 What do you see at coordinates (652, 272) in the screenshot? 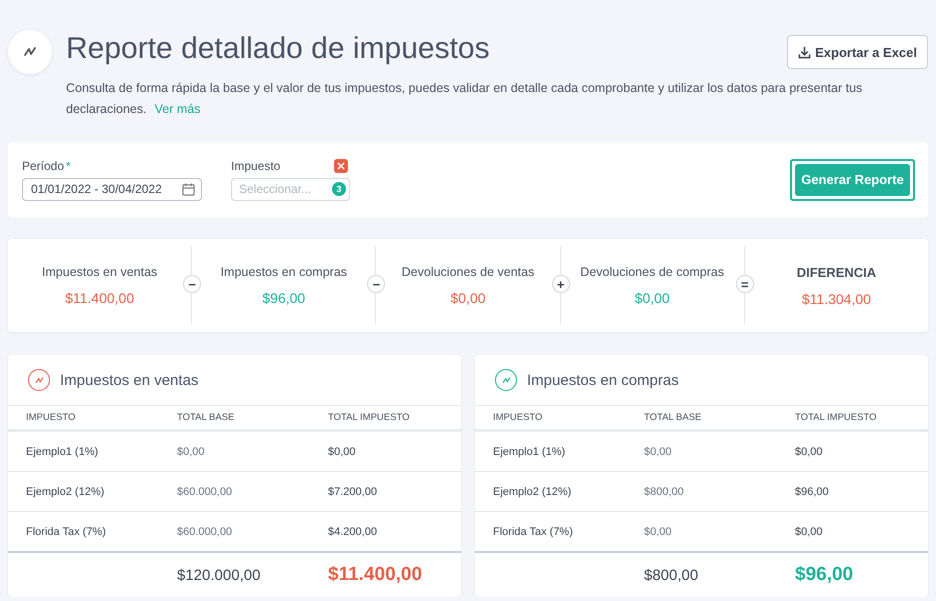
I see `summary-label: Devoluciones de compras` at bounding box center [652, 272].